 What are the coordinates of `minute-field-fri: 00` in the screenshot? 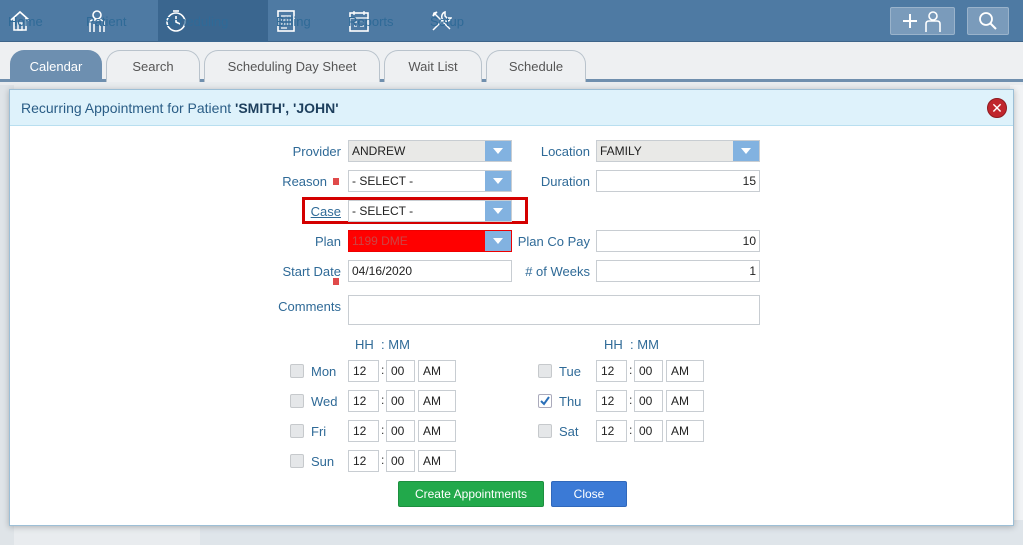 It's located at (400, 431).